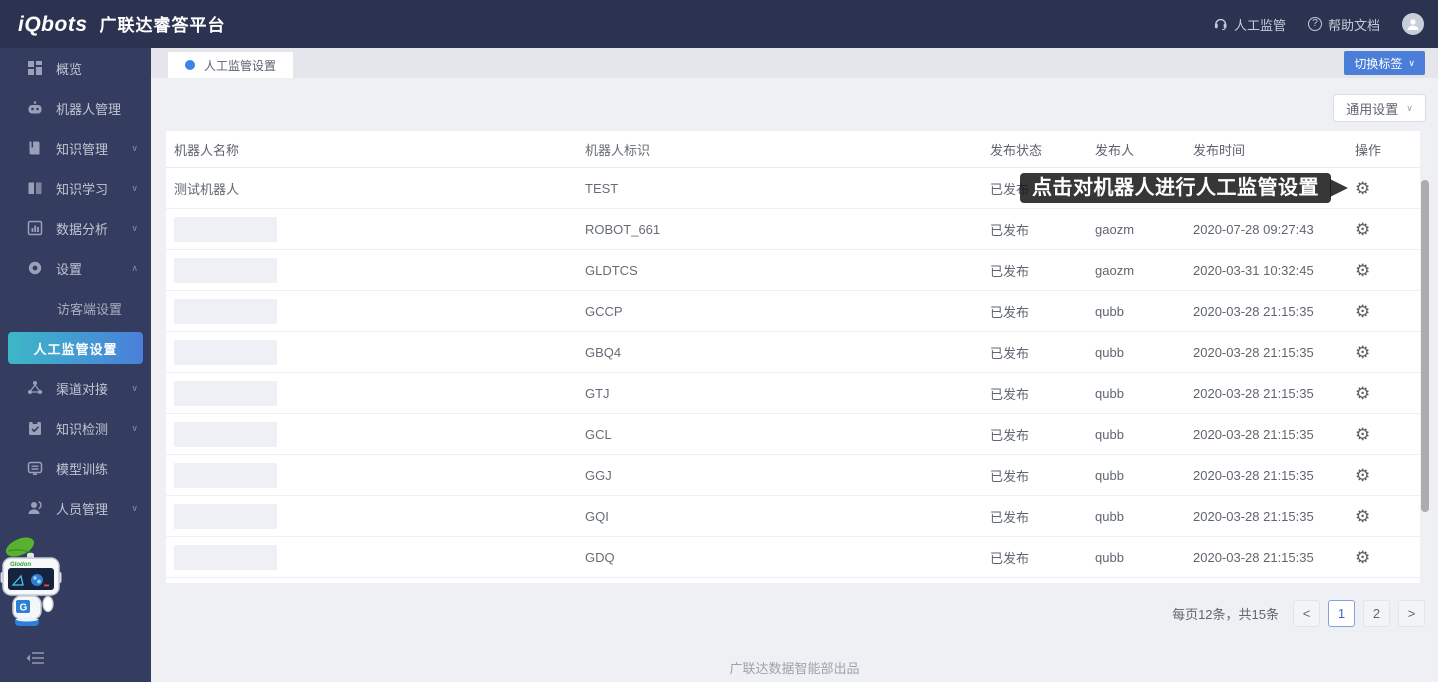  What do you see at coordinates (793, 475) in the screenshot?
I see `table-row: GGJ 已发布 qubb 2020-03-28 21:15:35 ⚙` at bounding box center [793, 475].